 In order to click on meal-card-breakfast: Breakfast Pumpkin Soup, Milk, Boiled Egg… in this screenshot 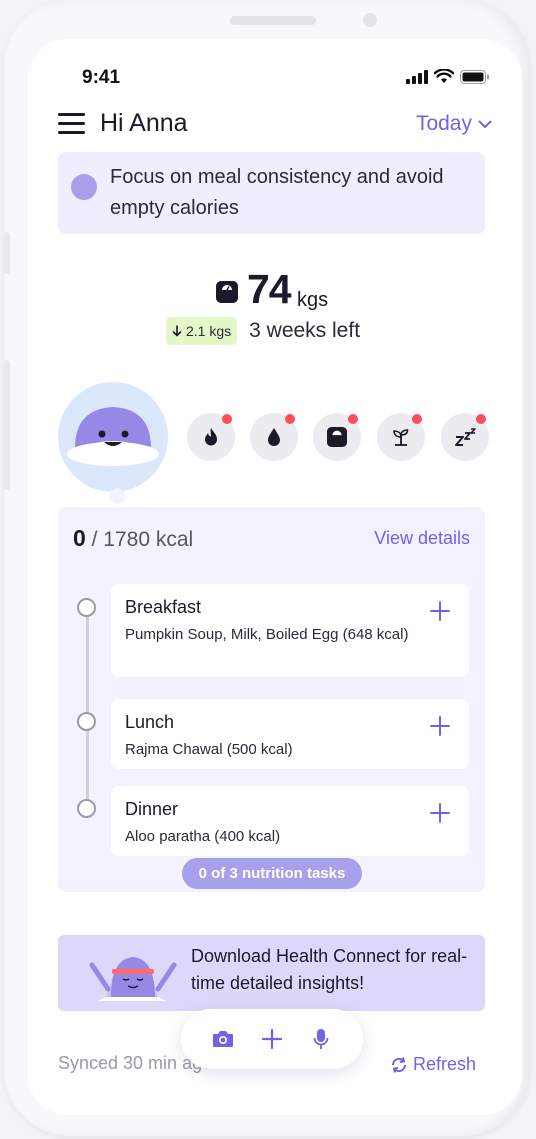, I will do `click(290, 630)`.